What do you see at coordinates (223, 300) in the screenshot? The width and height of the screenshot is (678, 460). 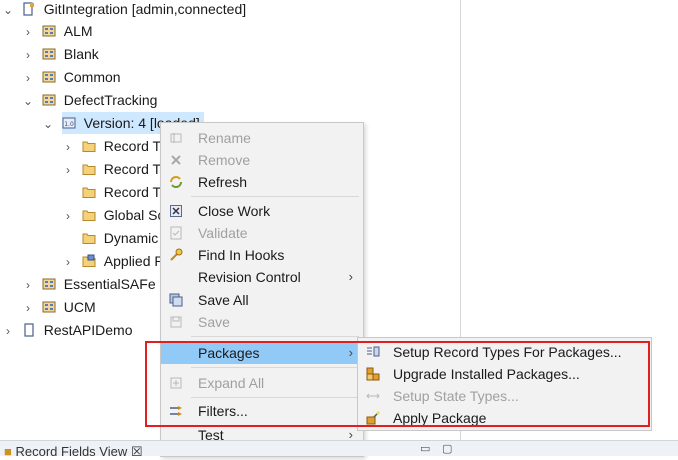 I see `menu-item-label: Save All` at bounding box center [223, 300].